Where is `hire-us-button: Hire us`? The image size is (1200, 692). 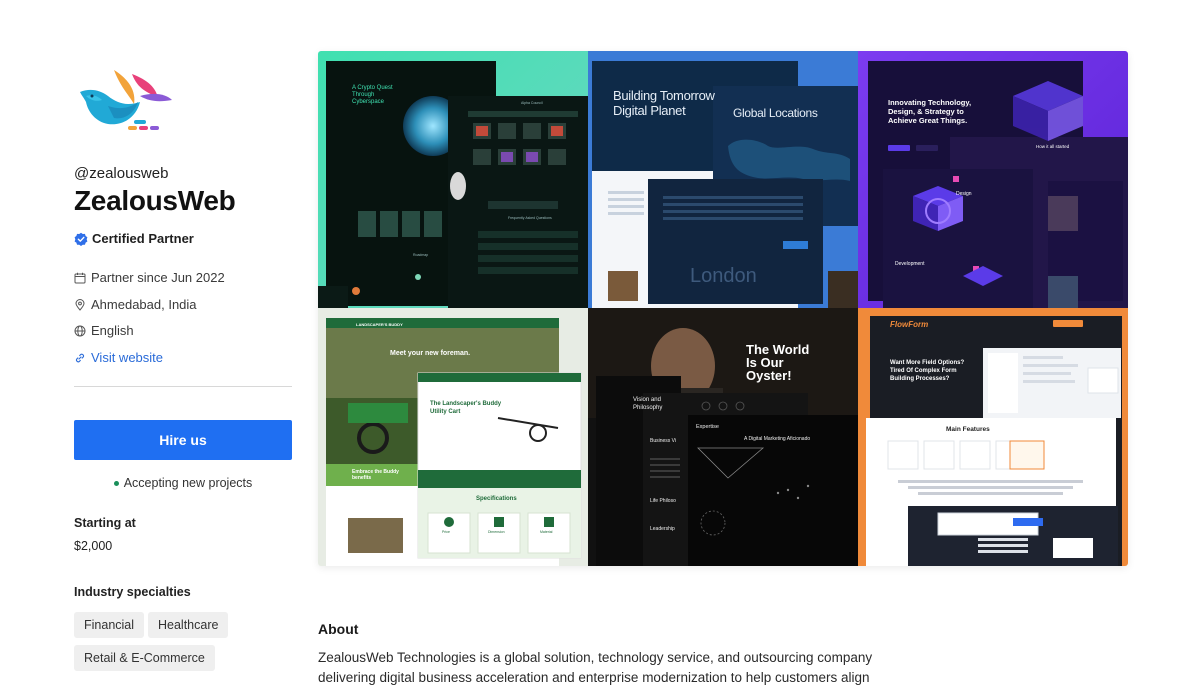
hire-us-button: Hire us is located at coordinates (183, 440).